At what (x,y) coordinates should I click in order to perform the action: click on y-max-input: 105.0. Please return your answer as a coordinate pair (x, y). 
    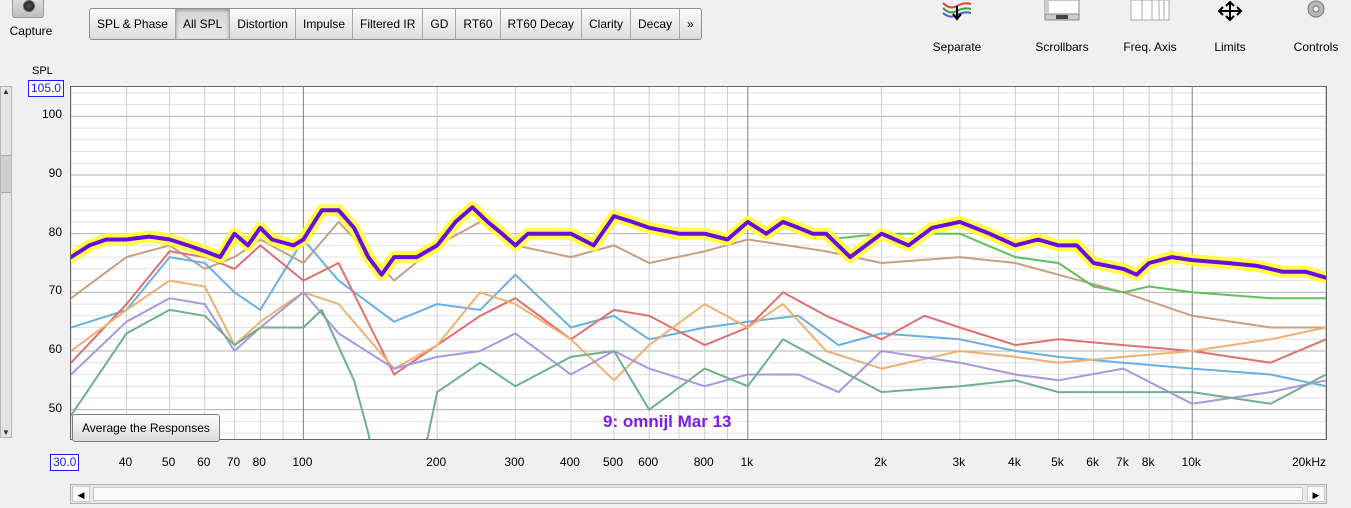
    Looking at the image, I should click on (46, 88).